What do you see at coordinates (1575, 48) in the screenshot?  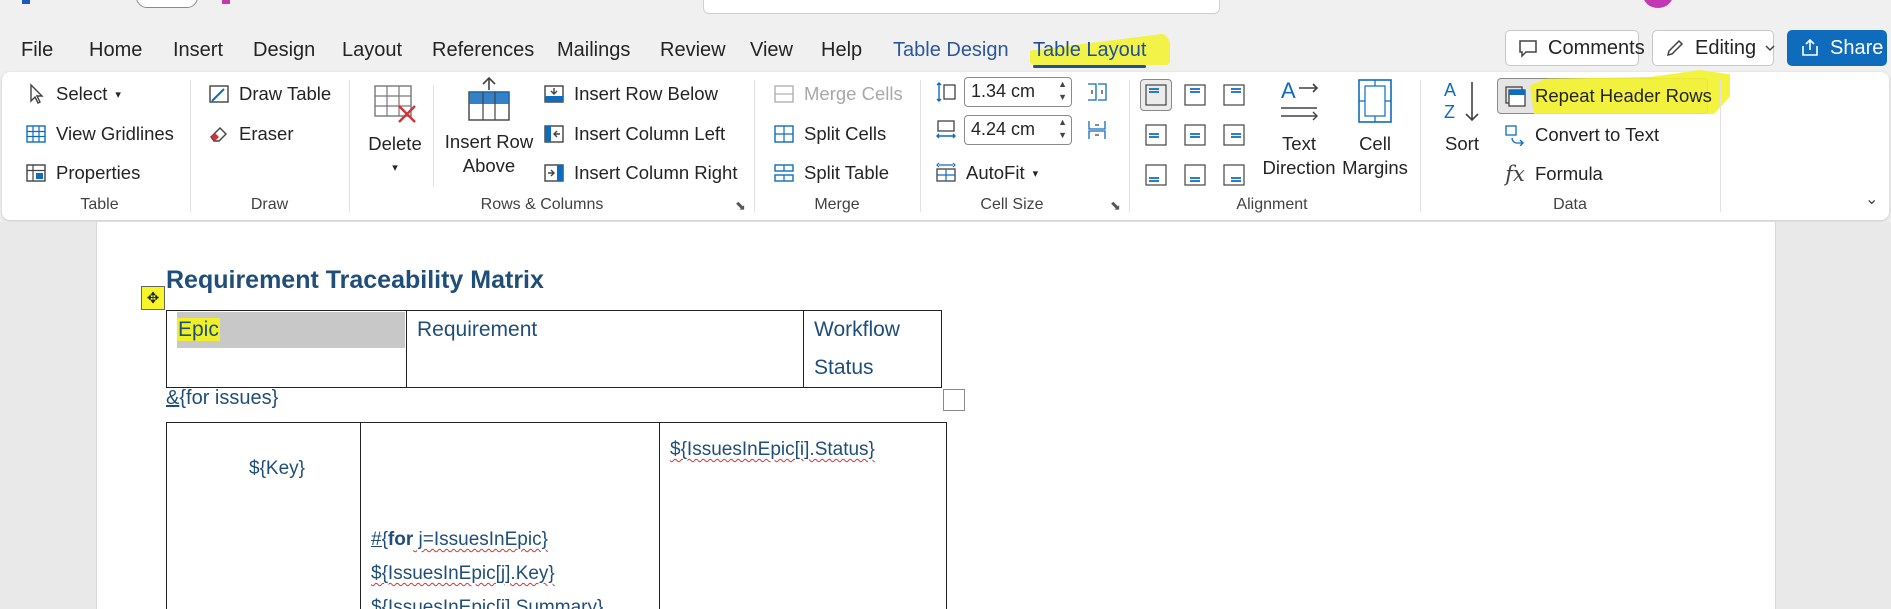 I see `comments-button: Comments` at bounding box center [1575, 48].